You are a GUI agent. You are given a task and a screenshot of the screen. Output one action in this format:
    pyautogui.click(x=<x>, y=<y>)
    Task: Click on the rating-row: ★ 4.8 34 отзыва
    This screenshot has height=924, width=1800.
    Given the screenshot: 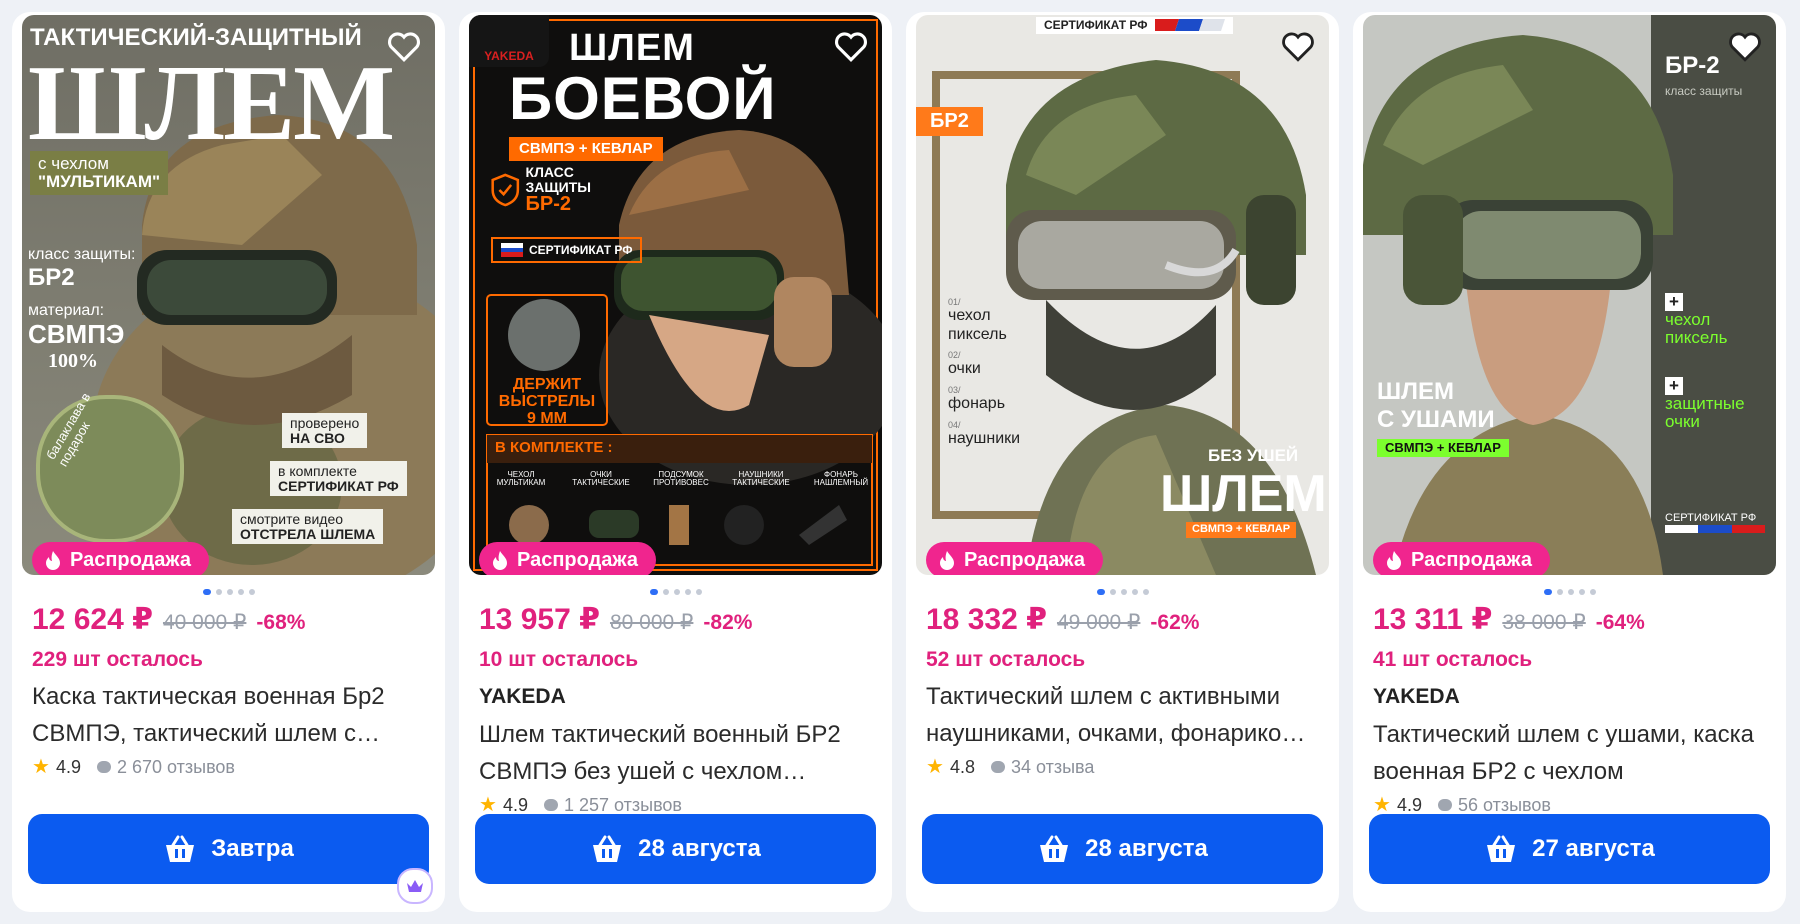 What is the action you would take?
    pyautogui.click(x=1126, y=767)
    